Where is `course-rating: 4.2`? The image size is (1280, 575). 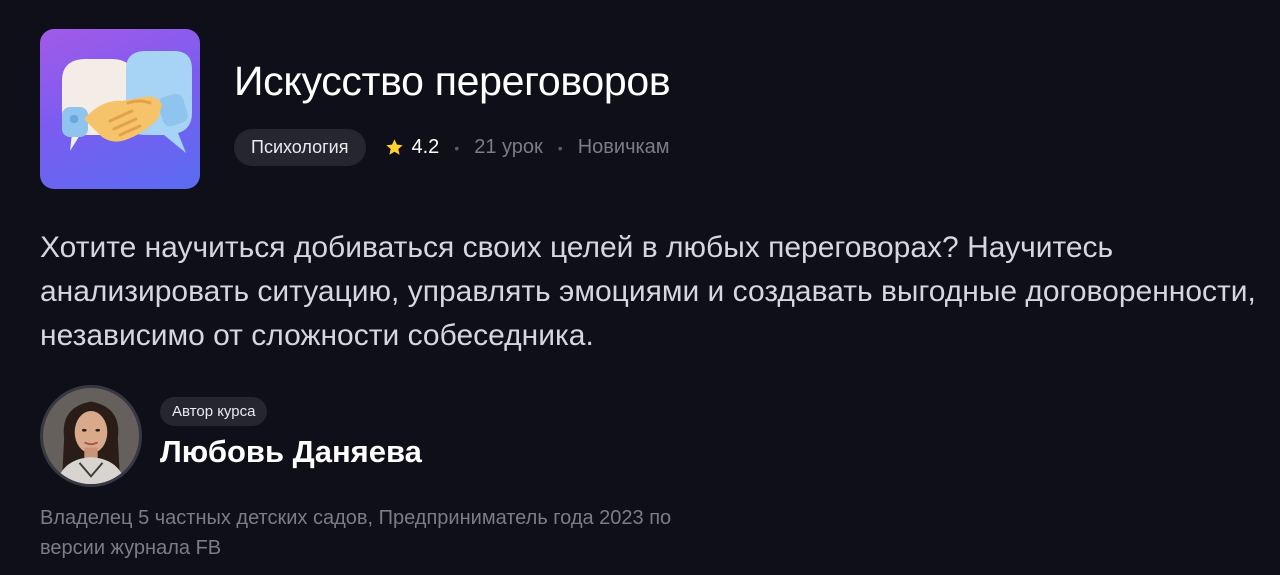 course-rating: 4.2 is located at coordinates (412, 147).